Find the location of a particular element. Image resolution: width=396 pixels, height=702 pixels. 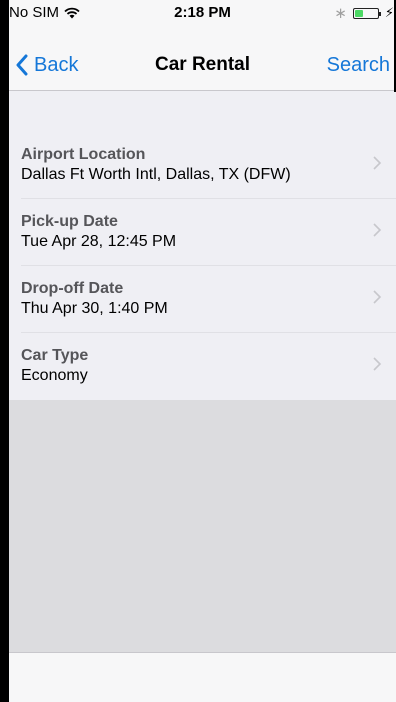

row-label: Car Type is located at coordinates (55, 355).